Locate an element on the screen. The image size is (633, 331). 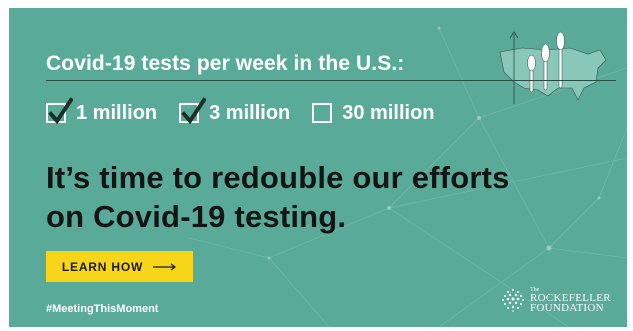
checklist-item-1-million: 1 million is located at coordinates (102, 111).